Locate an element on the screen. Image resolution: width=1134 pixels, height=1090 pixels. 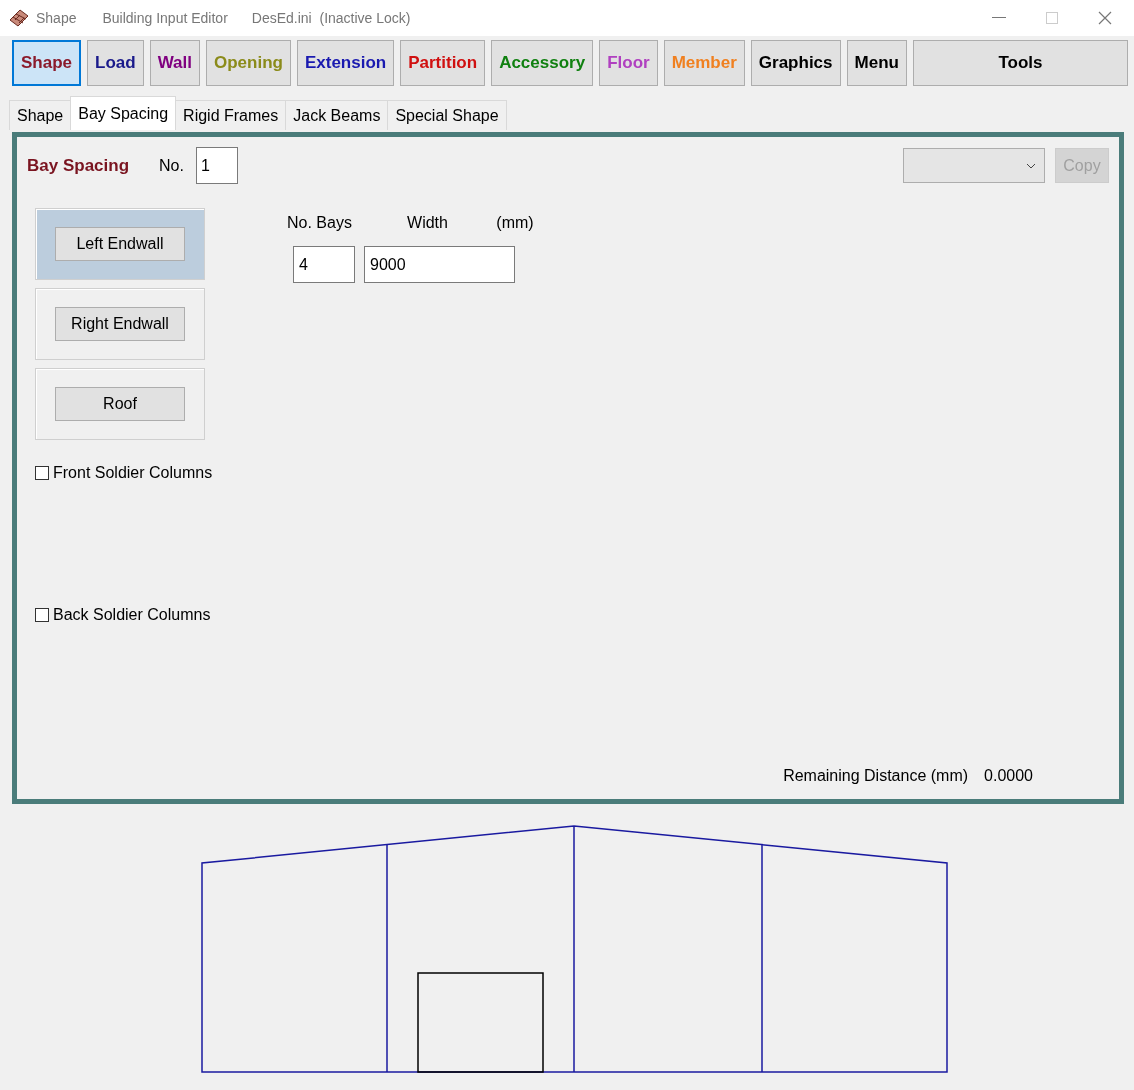
toolbar-button: Floor is located at coordinates (628, 63).